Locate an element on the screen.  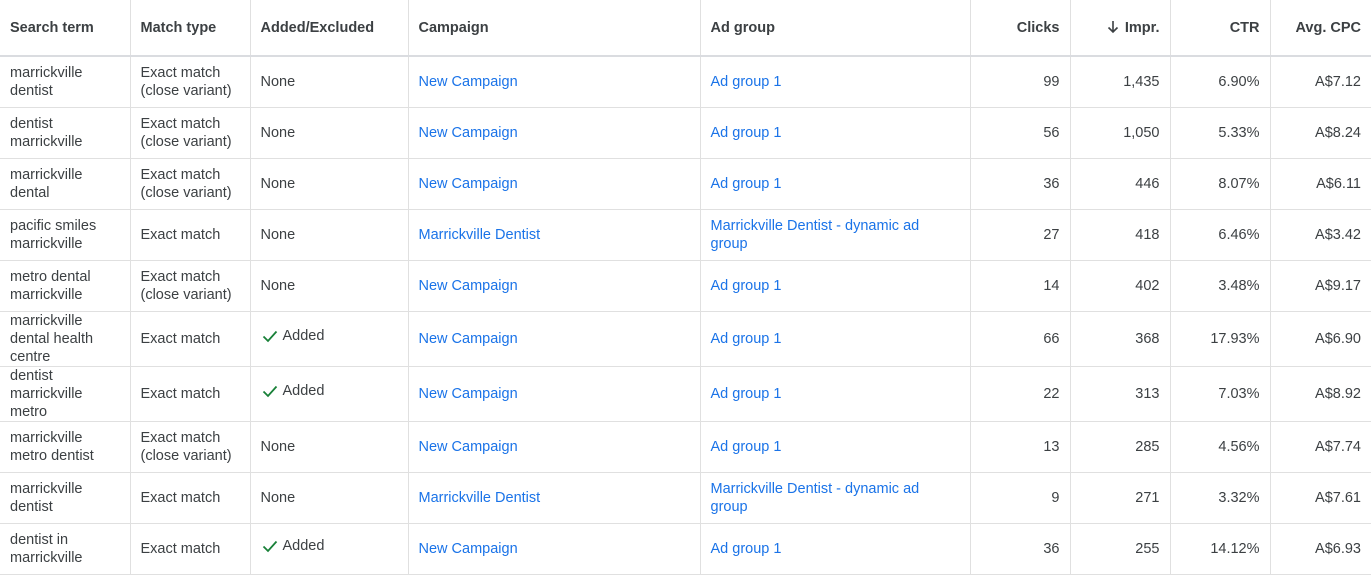
ctr-cell: 6.90% is located at coordinates (1220, 82).